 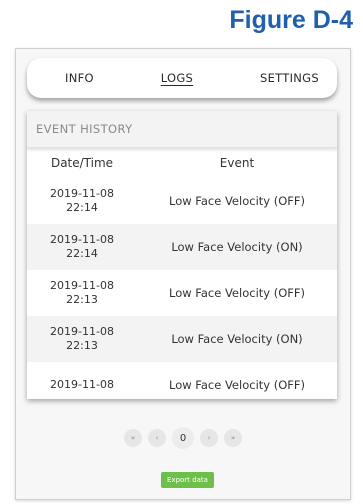 I want to click on export-data-button: Export data, so click(x=187, y=480).